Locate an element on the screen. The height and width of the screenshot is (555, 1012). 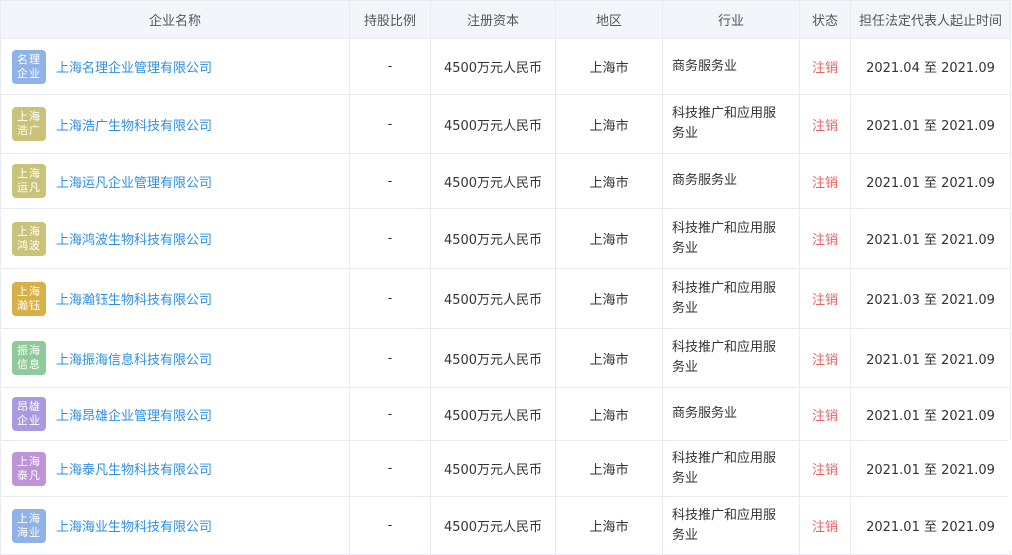
table-header-row: 企业名称 持股比例 注册资本 地区 行业 状态 担任法定代表人起止时间 is located at coordinates (505, 19).